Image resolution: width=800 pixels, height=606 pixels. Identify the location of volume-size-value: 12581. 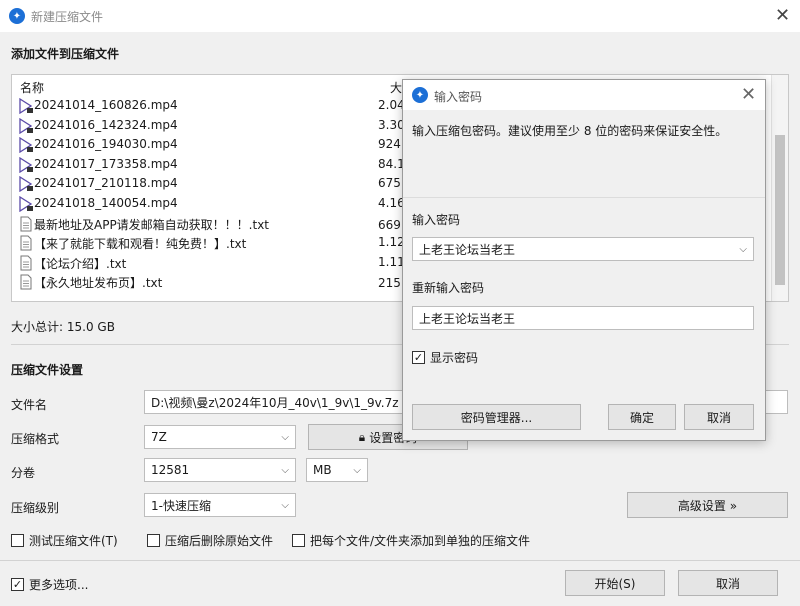
(170, 470).